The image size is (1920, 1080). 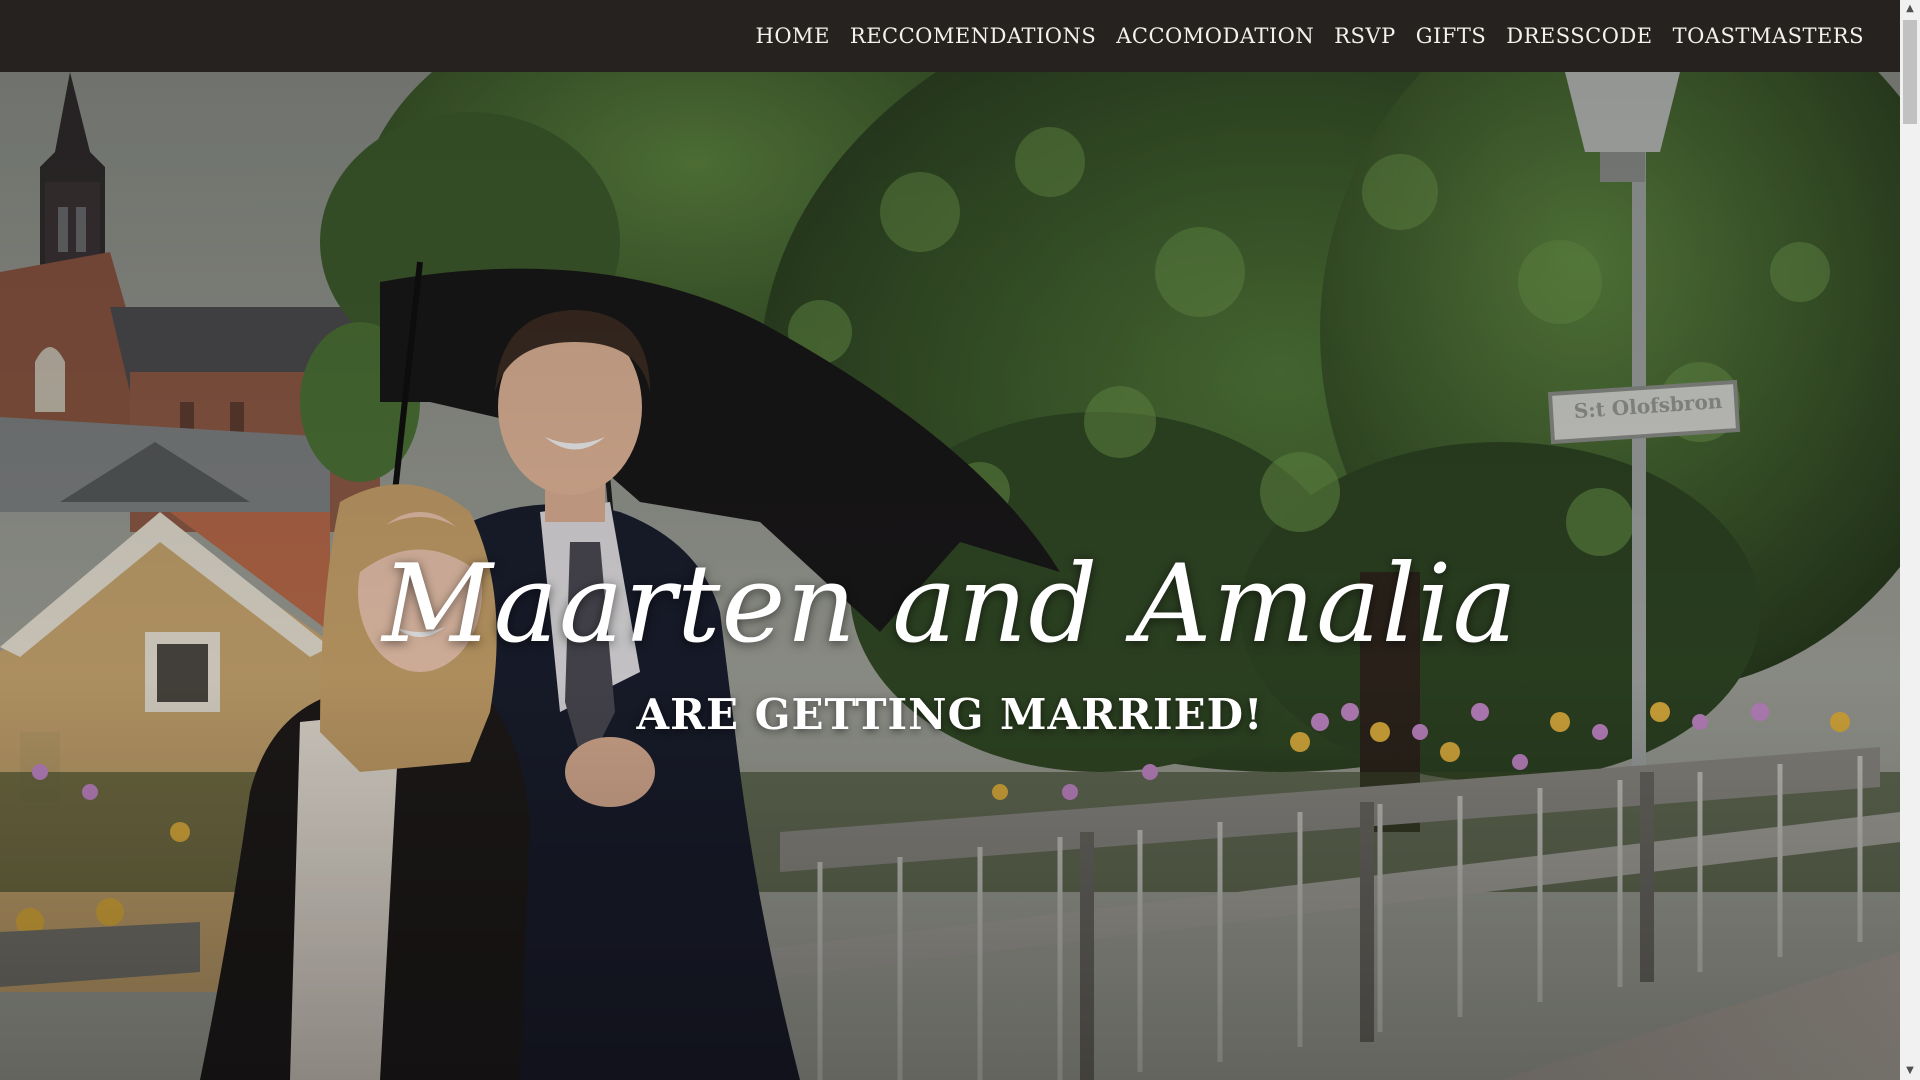 What do you see at coordinates (1910, 9) in the screenshot?
I see `chevron-up-icon: ▲` at bounding box center [1910, 9].